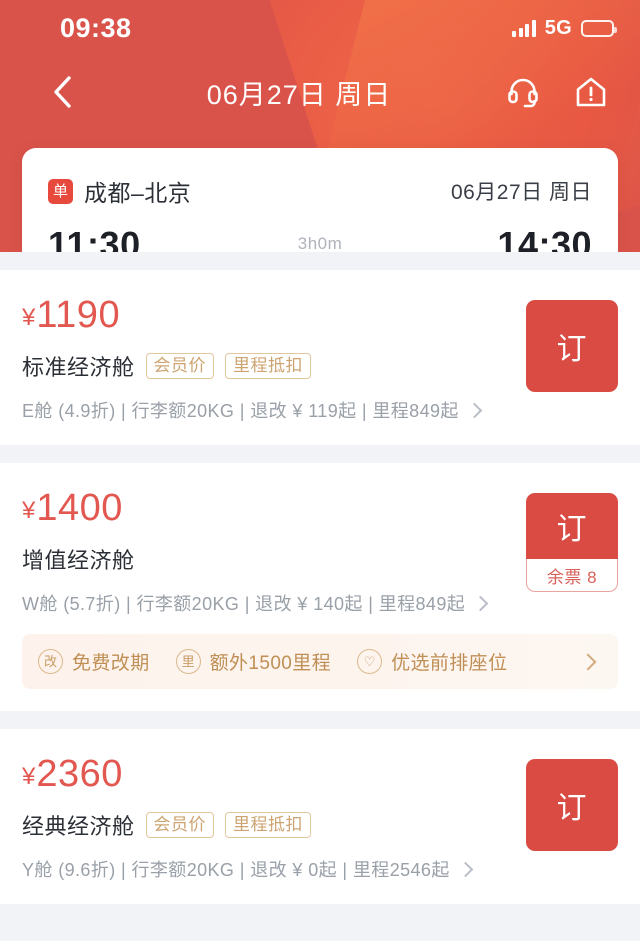 This screenshot has height=941, width=640. What do you see at coordinates (79, 508) in the screenshot?
I see `price-amount: 1400` at bounding box center [79, 508].